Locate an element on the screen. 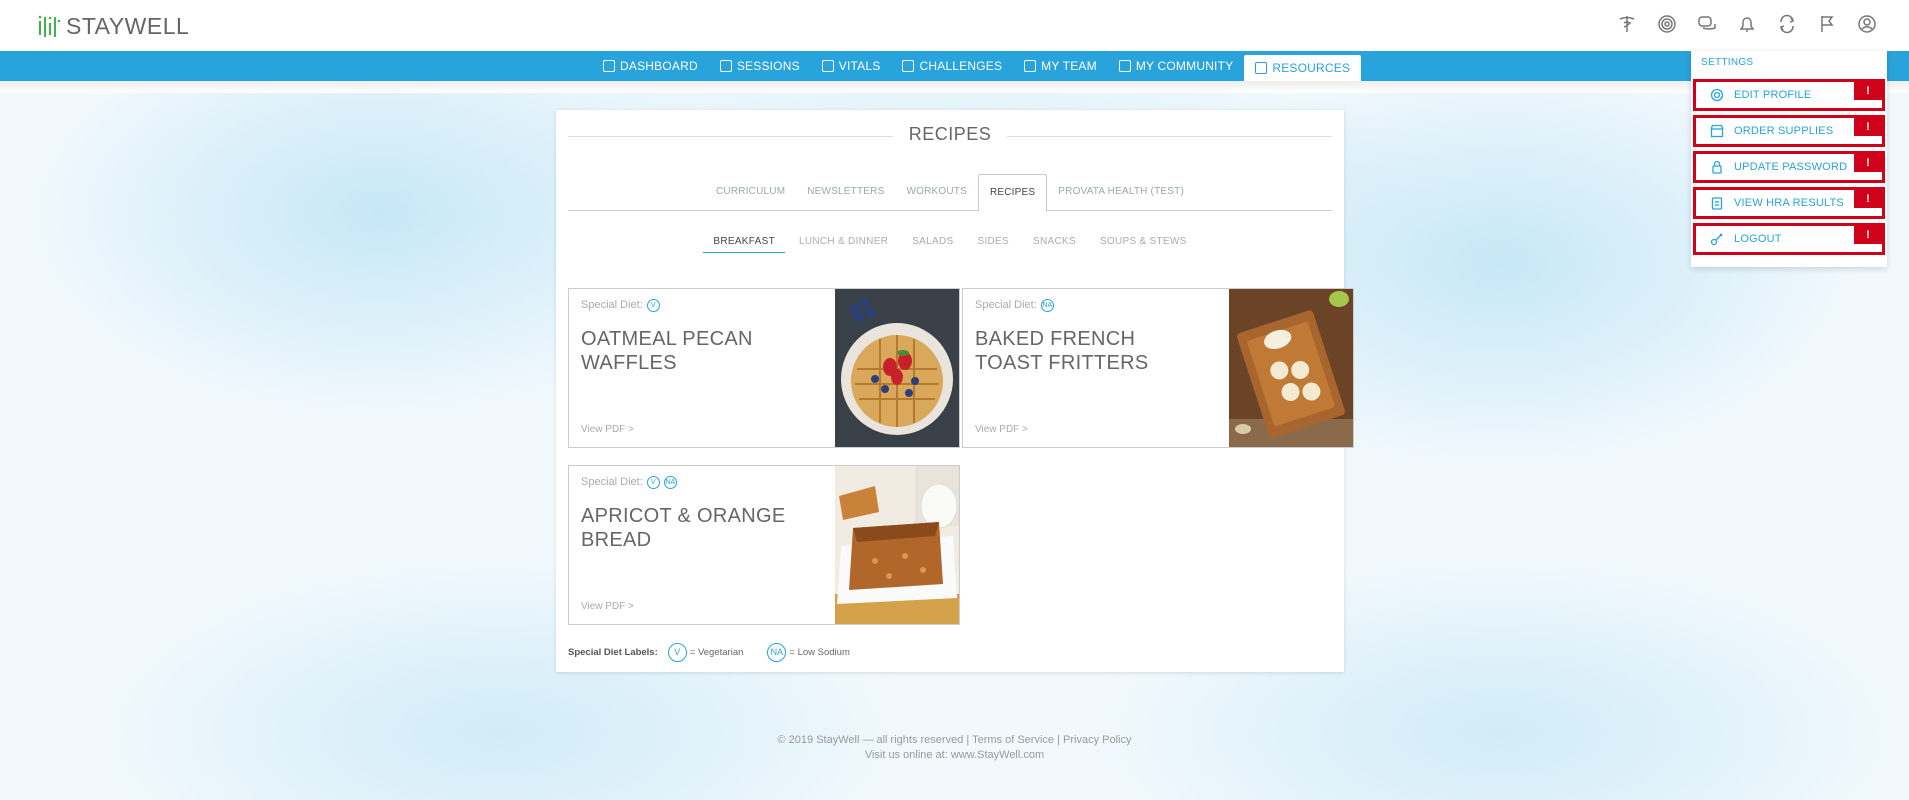 Image resolution: width=1909 pixels, height=800 pixels. visit-us-text: Visit us online at: www.StayWell.com is located at coordinates (954, 755).